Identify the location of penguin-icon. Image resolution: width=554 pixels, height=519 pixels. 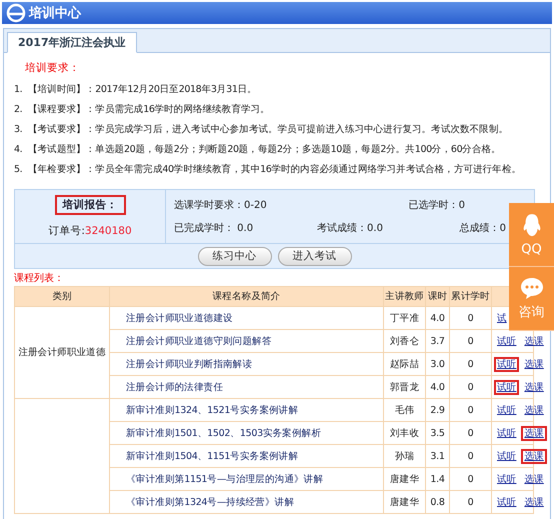
(531, 225).